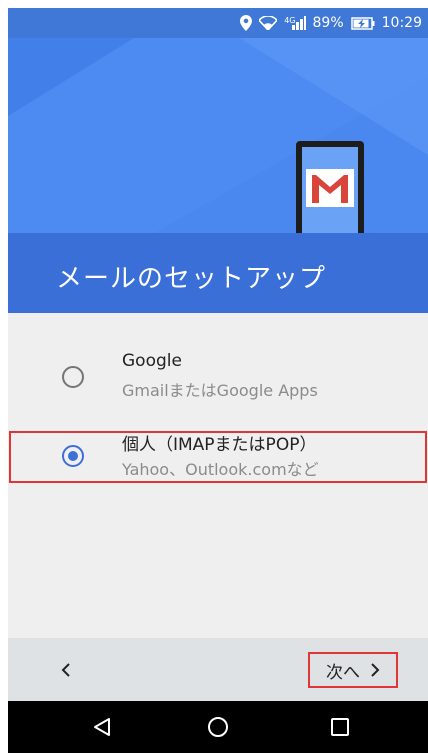 This screenshot has height=753, width=428. I want to click on option-personal: 個人（IMAPまたはPOP） Yahoo、Outlook.comなど, so click(218, 455).